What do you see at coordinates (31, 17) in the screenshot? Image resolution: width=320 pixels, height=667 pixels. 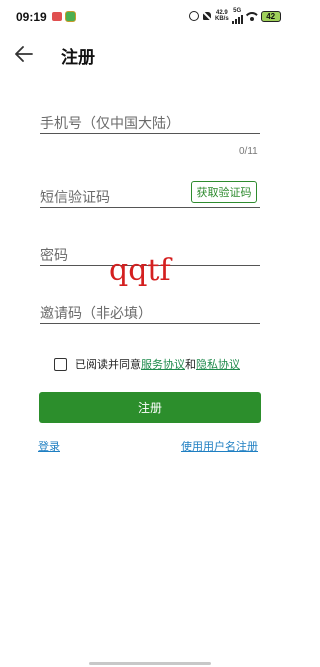 I see `status-time: 09:19` at bounding box center [31, 17].